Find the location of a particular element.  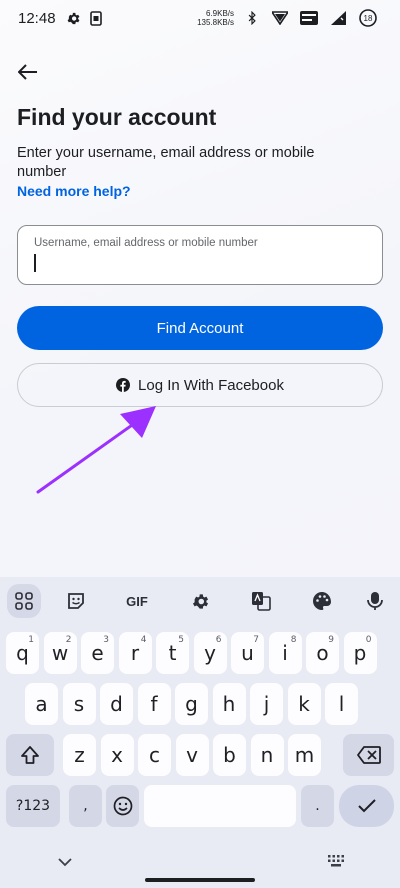

key-x: x is located at coordinates (117, 755).